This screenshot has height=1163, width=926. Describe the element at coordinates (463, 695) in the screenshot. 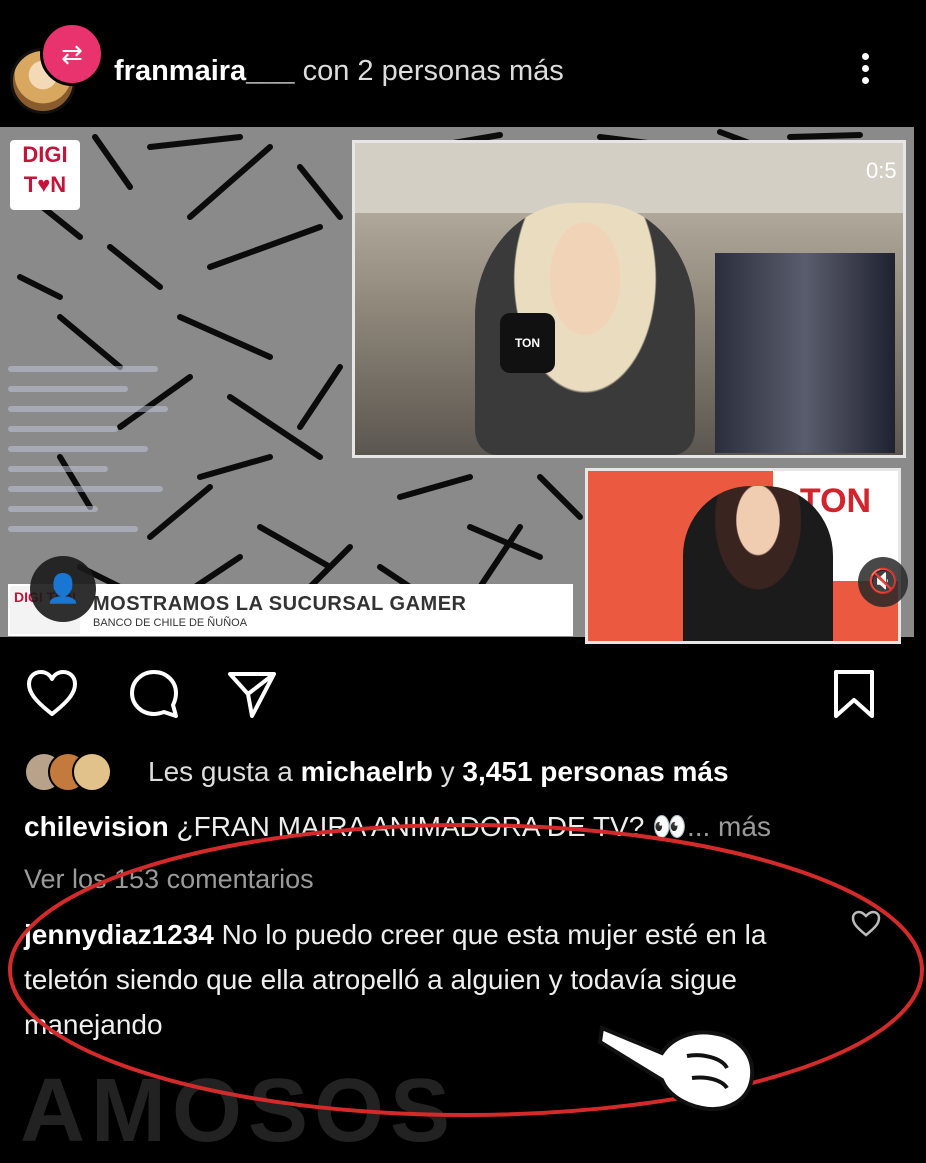

I see `action-bar` at that location.